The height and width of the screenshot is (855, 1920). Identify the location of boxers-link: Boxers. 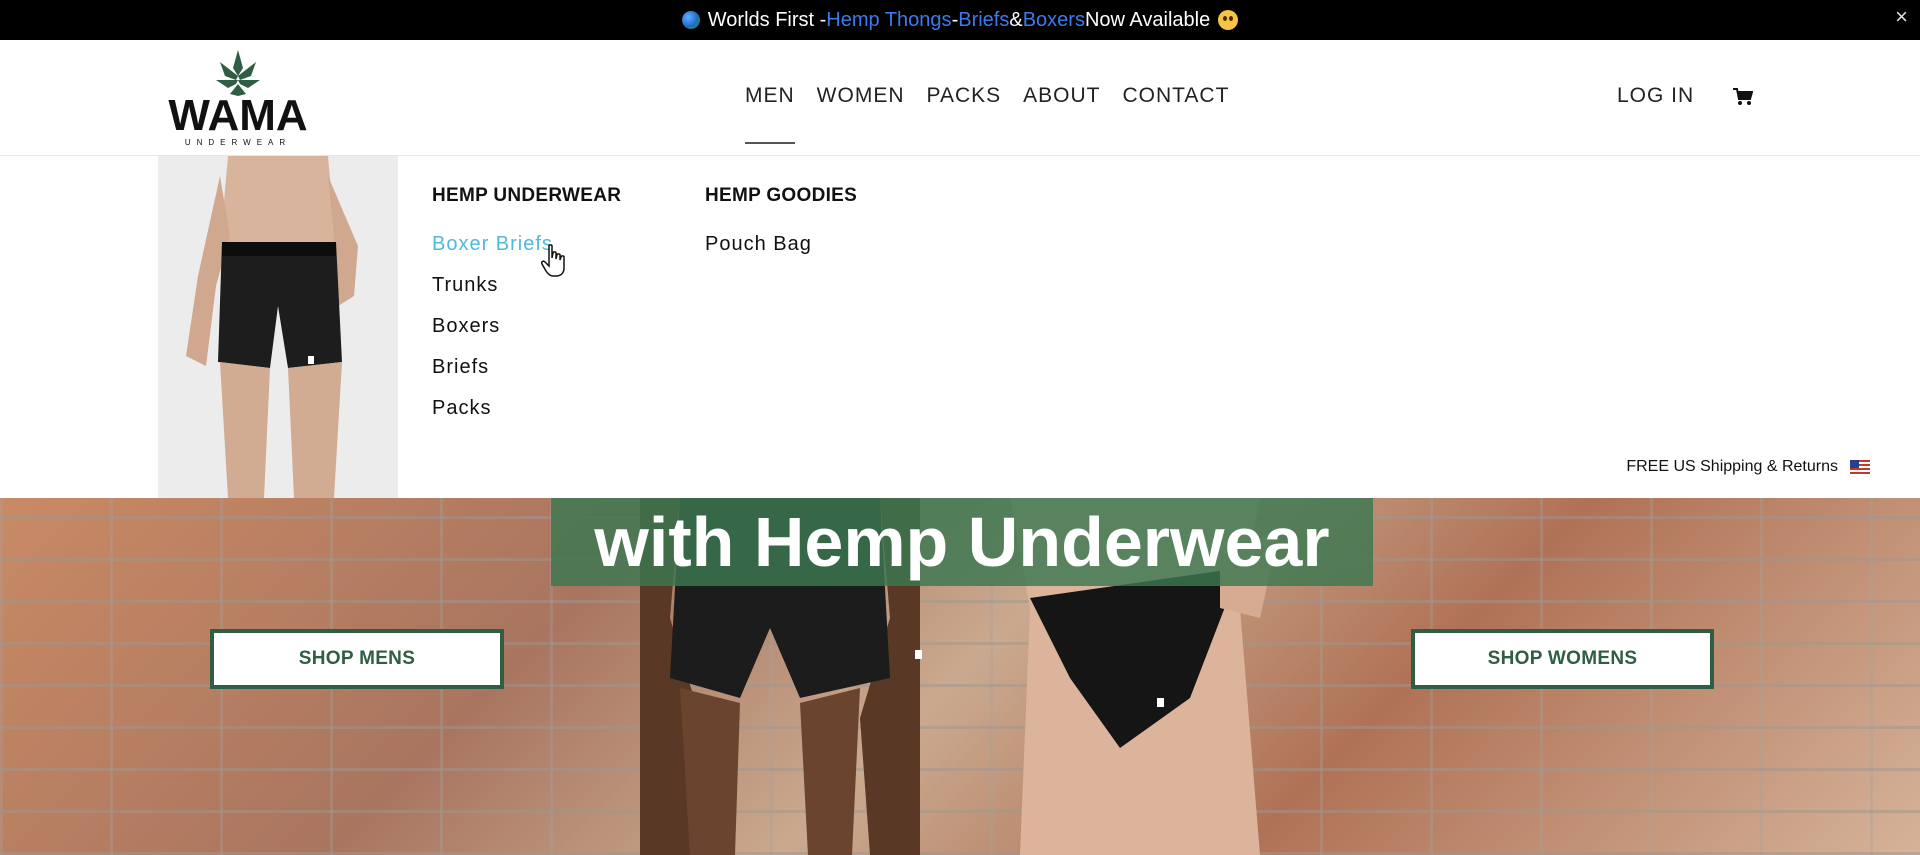
(1054, 20).